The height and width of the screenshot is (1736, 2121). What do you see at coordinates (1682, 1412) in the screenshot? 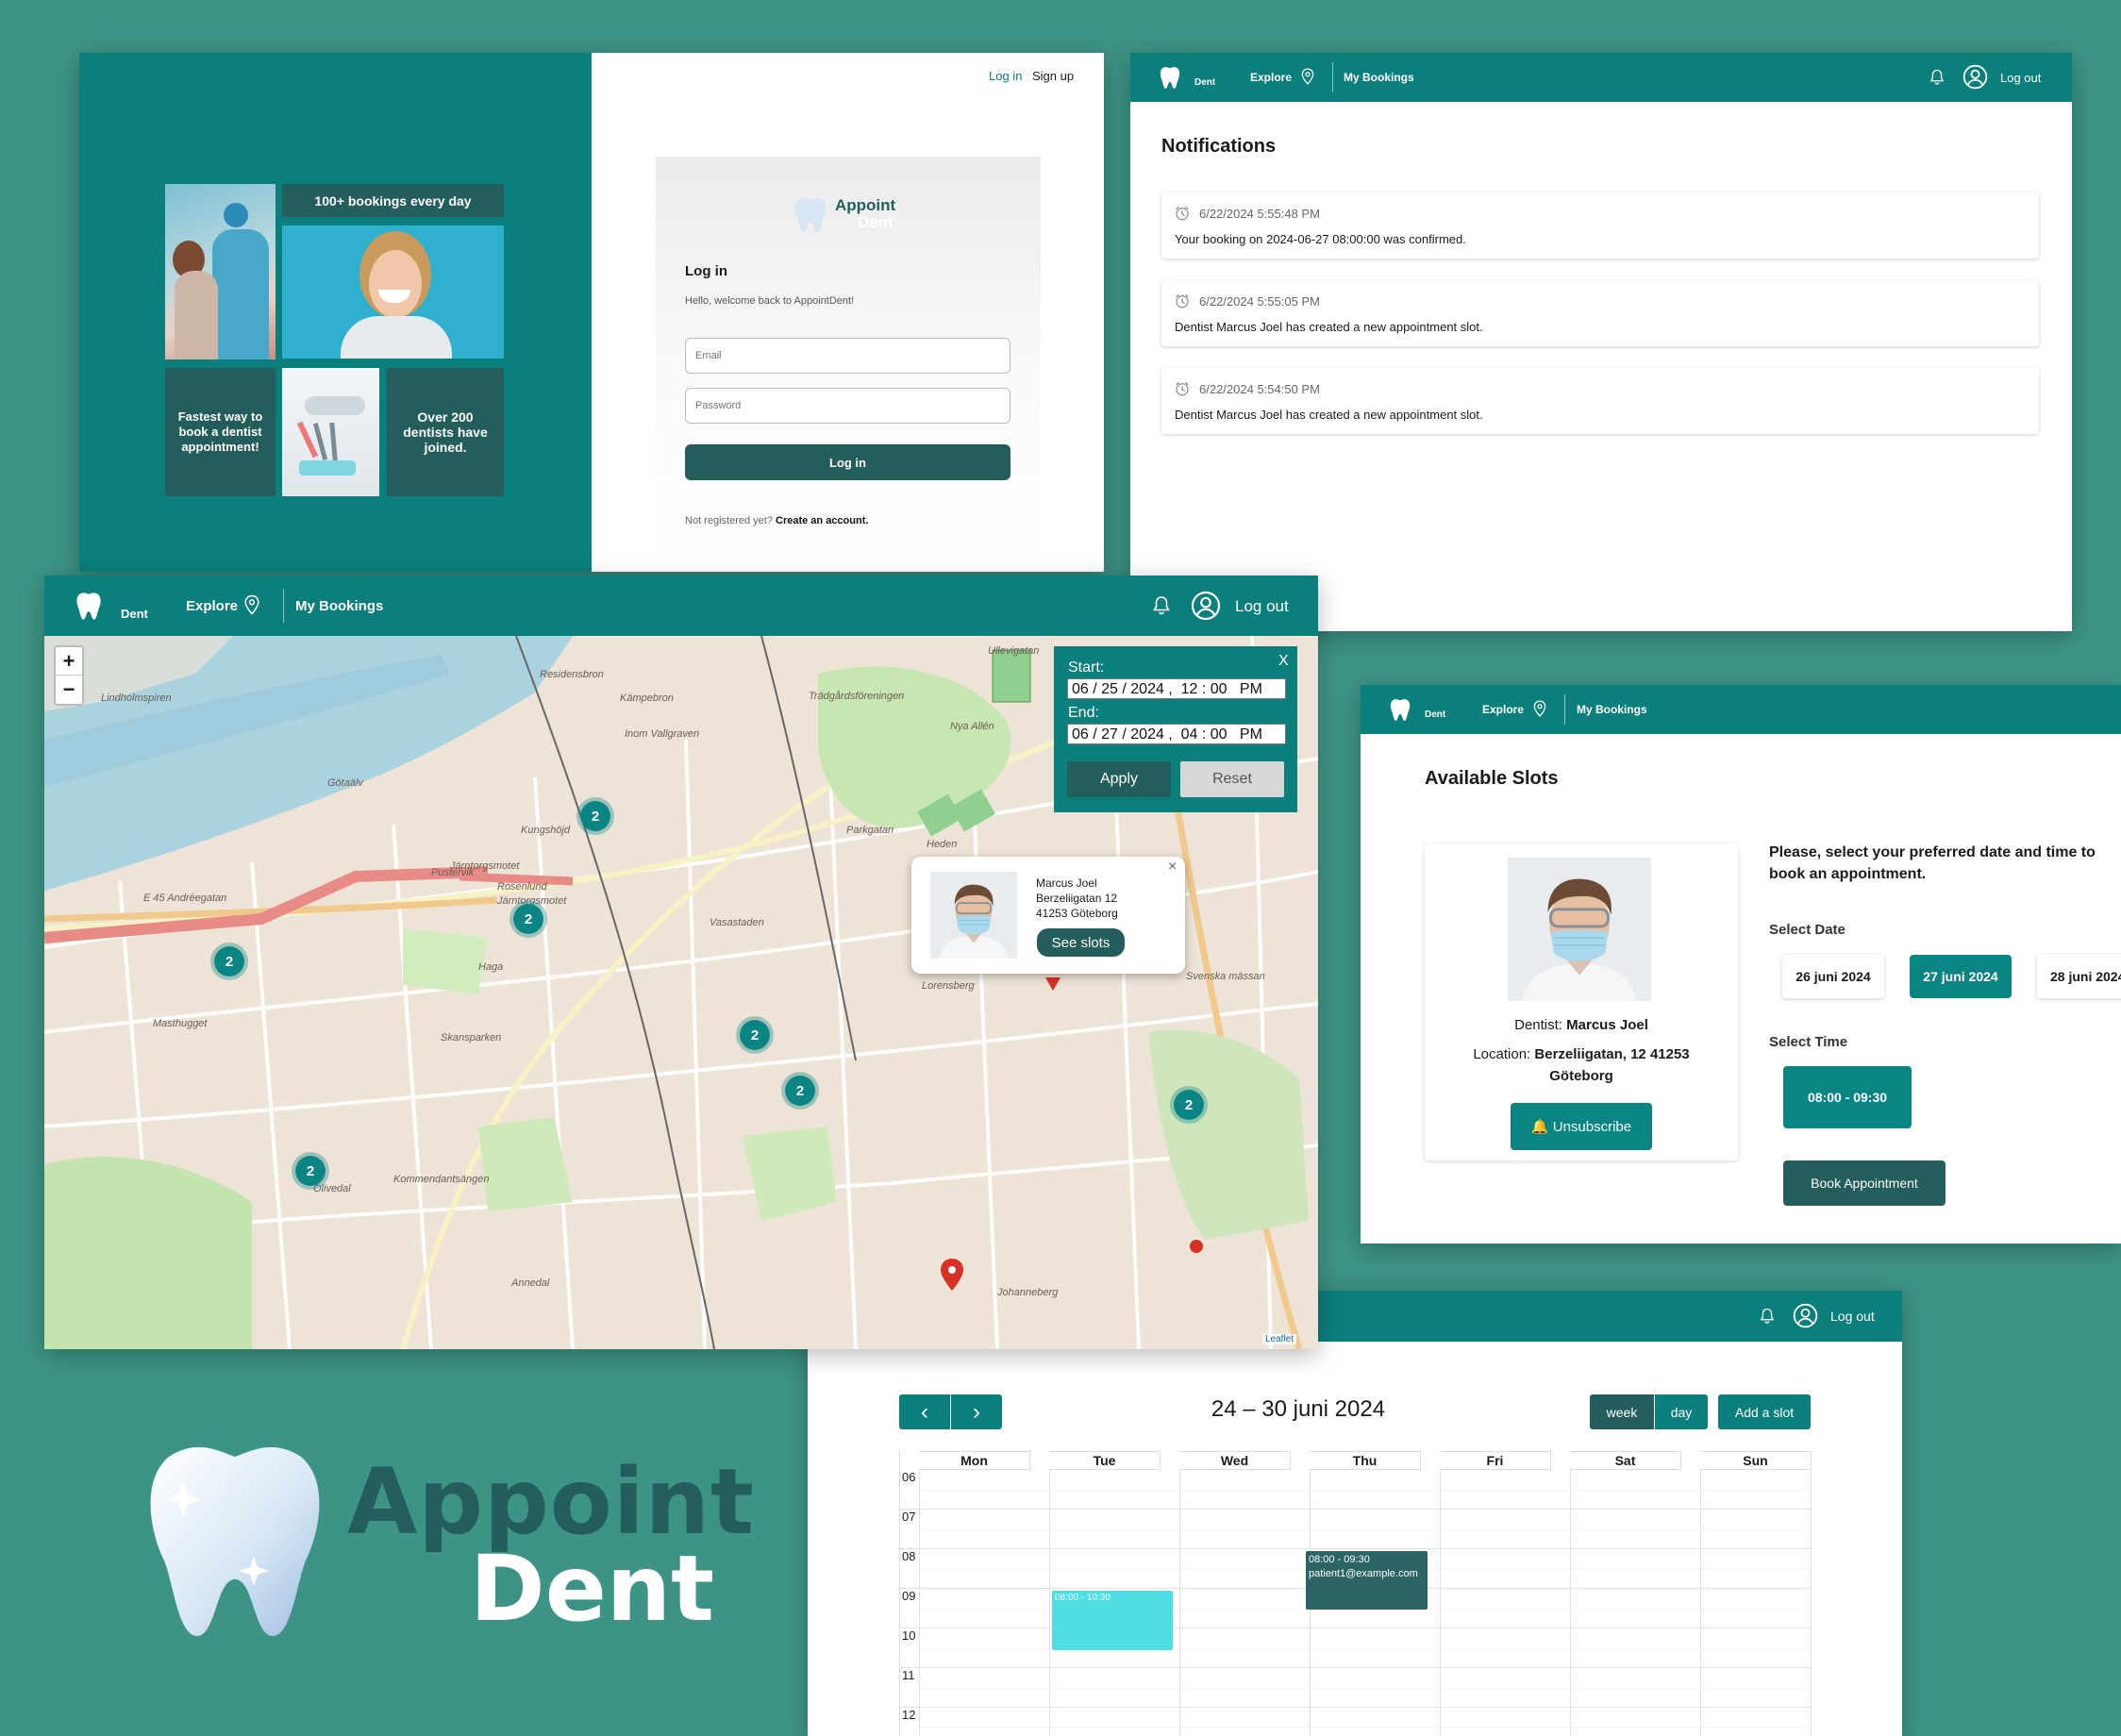
I see `day-view-button: day` at bounding box center [1682, 1412].